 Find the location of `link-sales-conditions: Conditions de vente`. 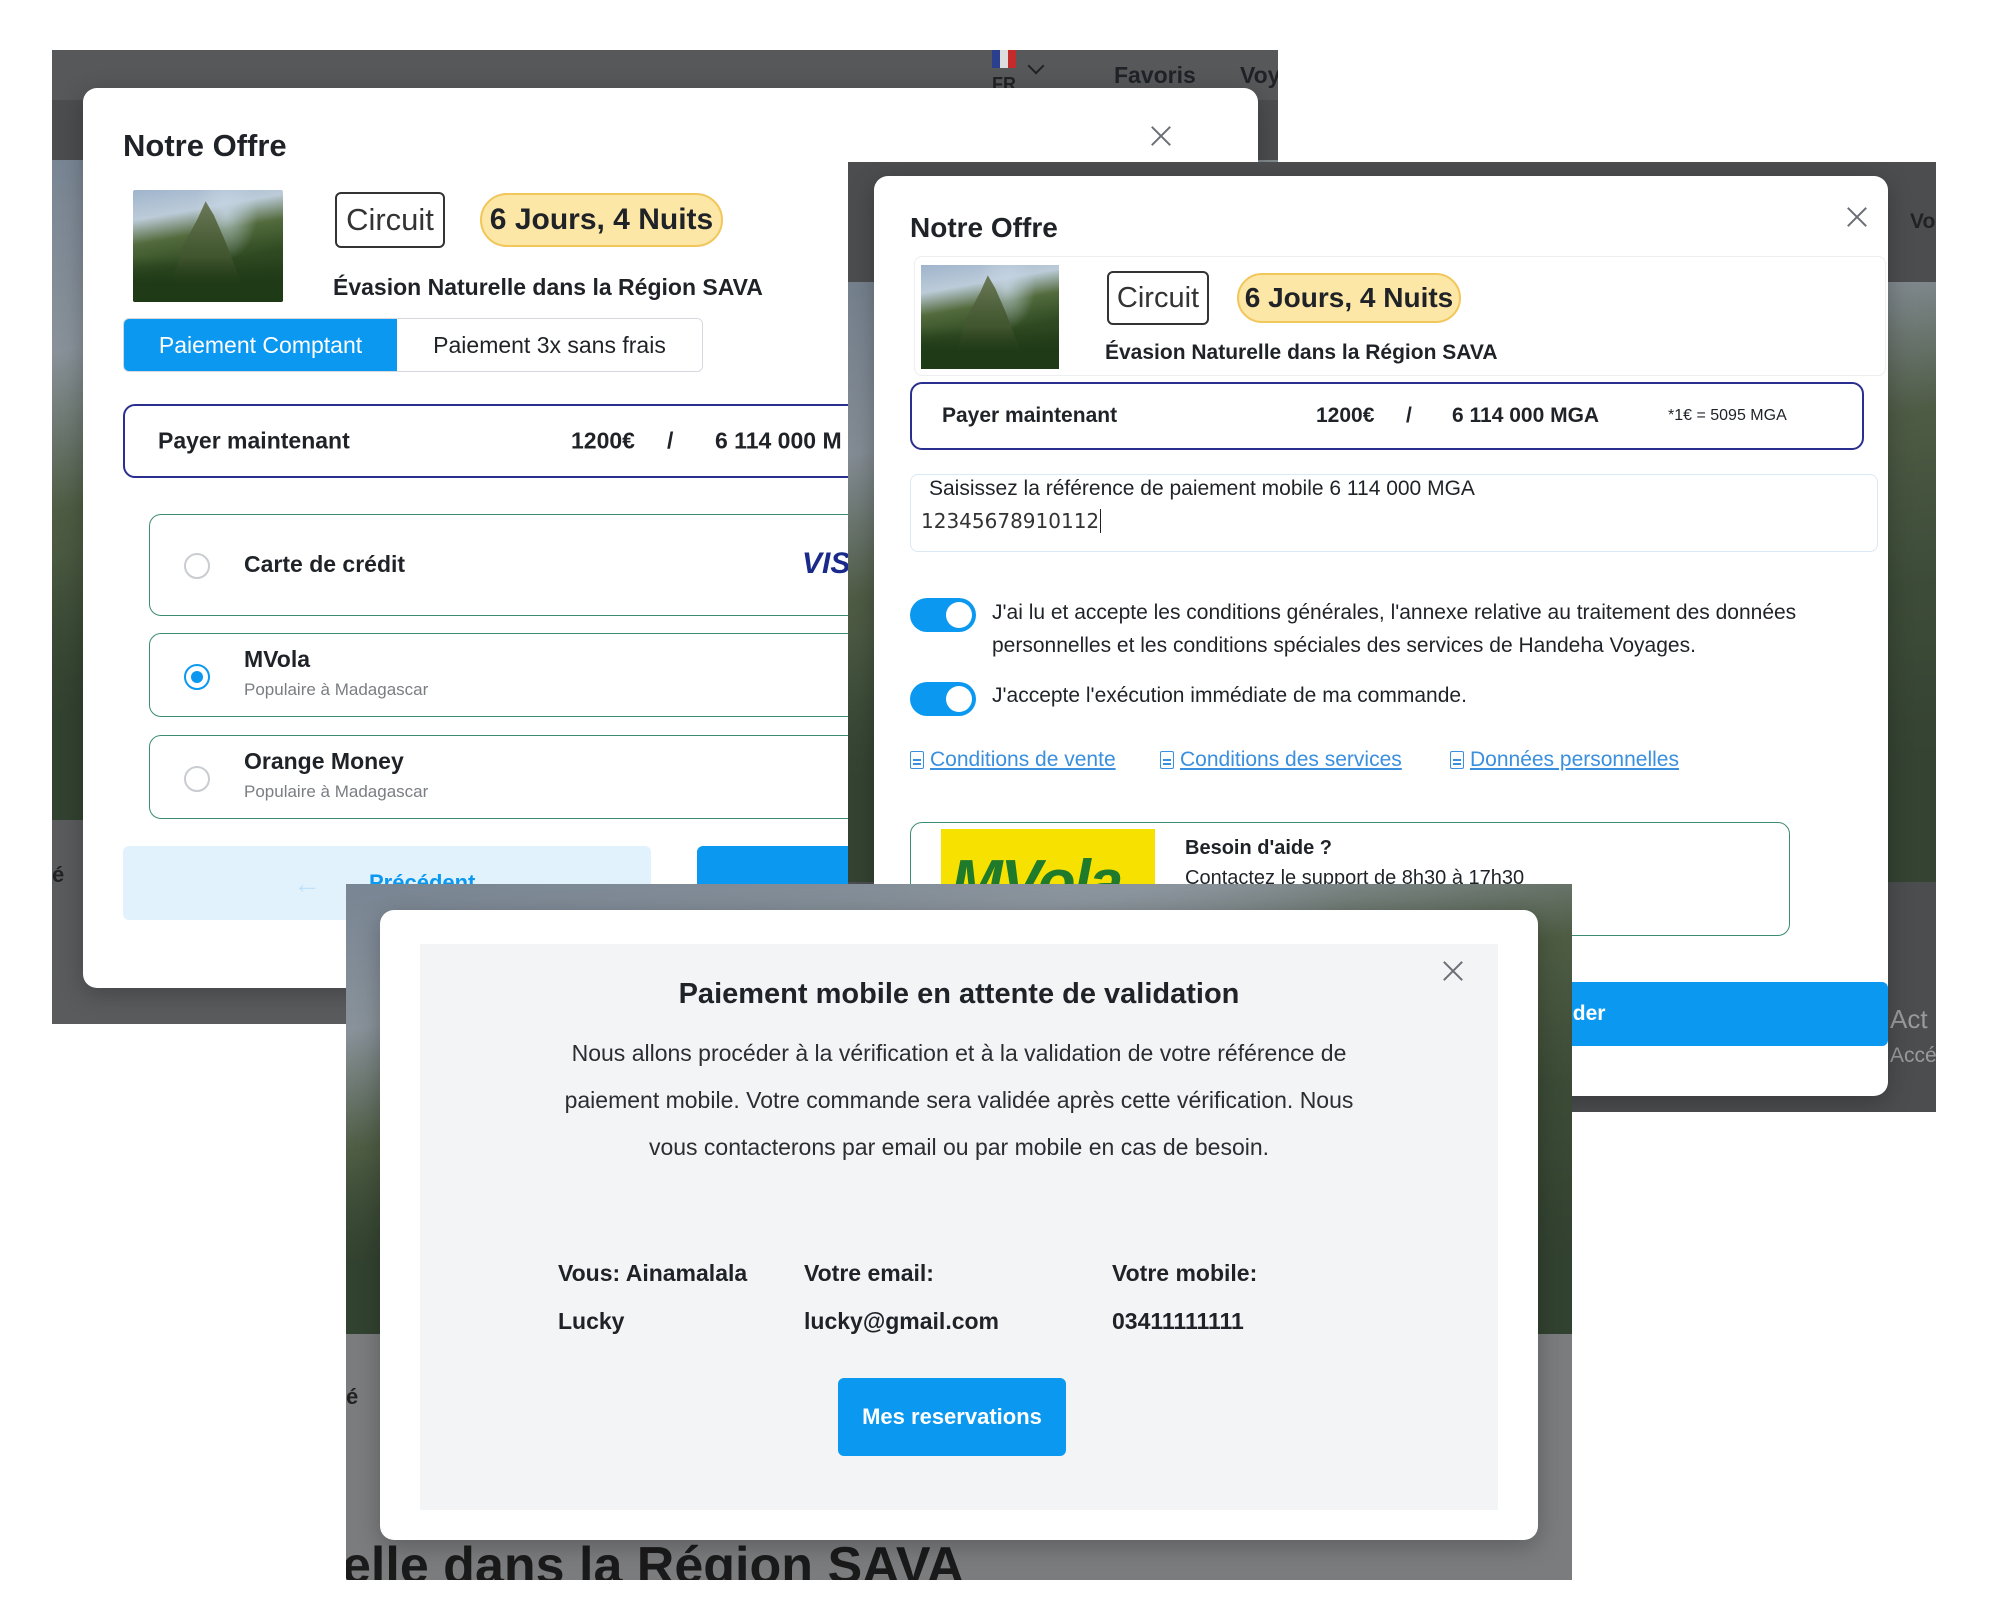

link-sales-conditions: Conditions de vente is located at coordinates (1013, 760).